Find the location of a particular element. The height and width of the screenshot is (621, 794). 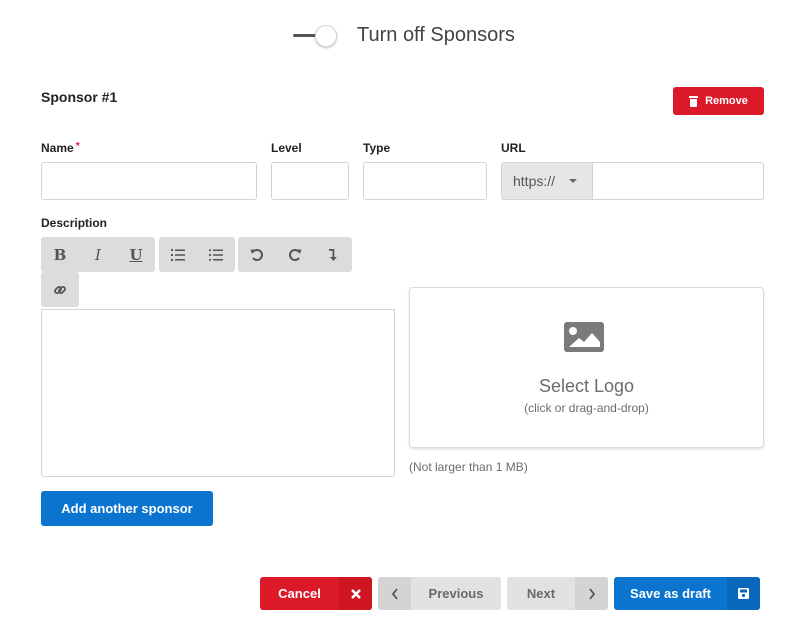

save-icon is located at coordinates (743, 593).